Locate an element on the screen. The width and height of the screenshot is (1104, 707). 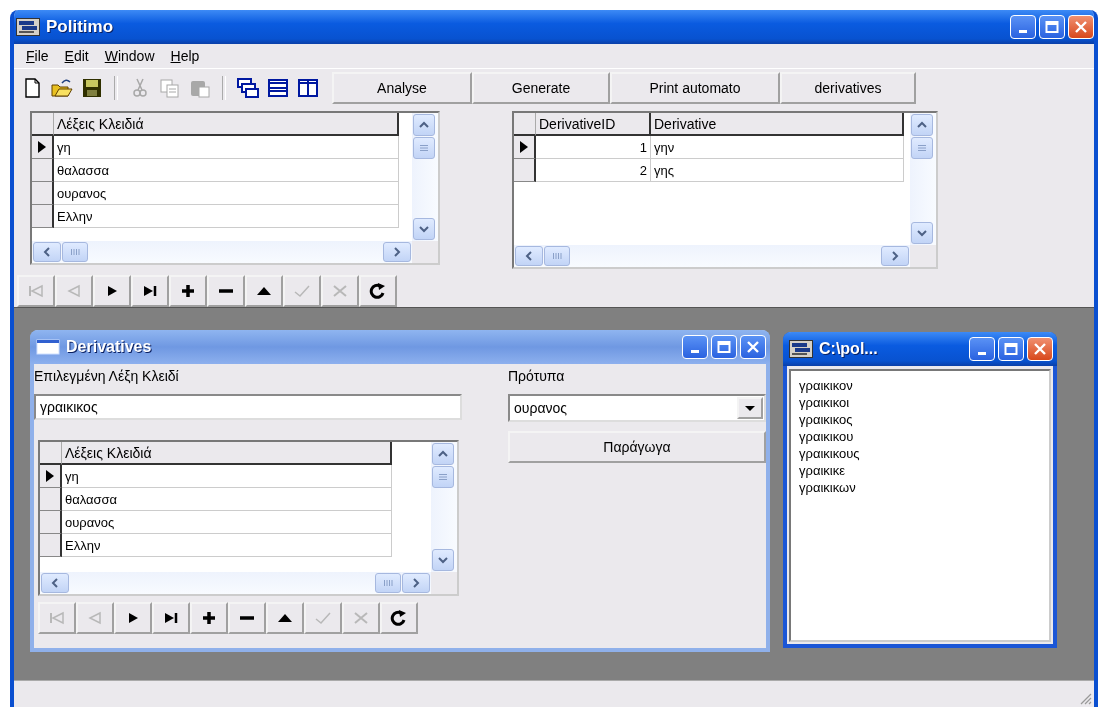
template-dropdown: ουρανος is located at coordinates (637, 408).